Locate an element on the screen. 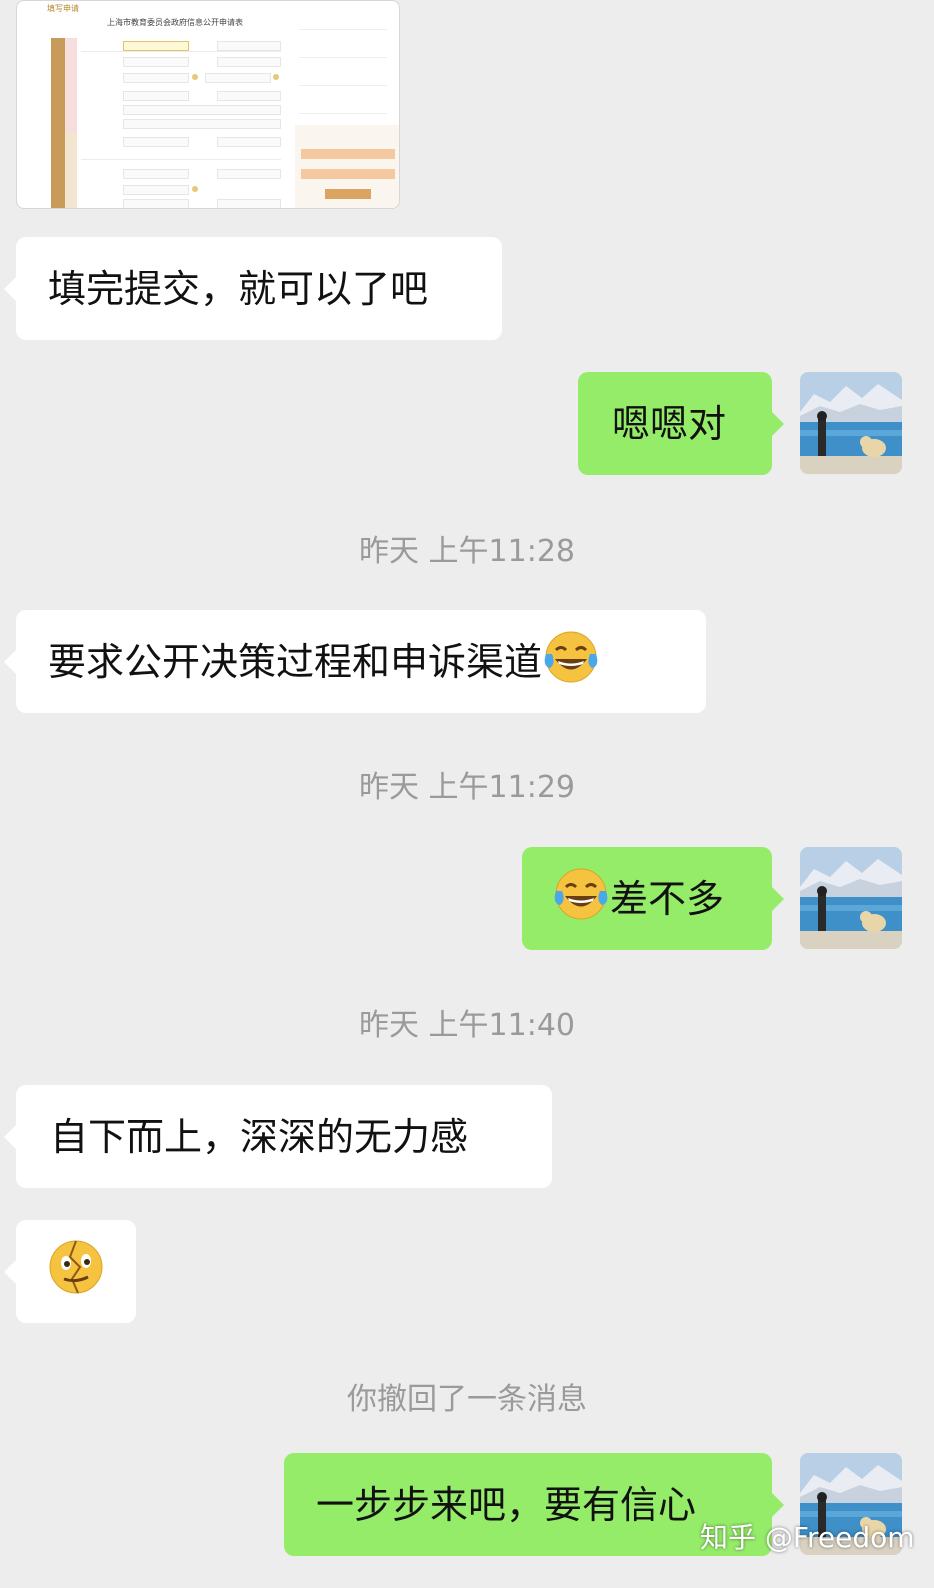 Image resolution: width=934 pixels, height=1588 pixels. message-text: 嗯嗯对 is located at coordinates (669, 423).